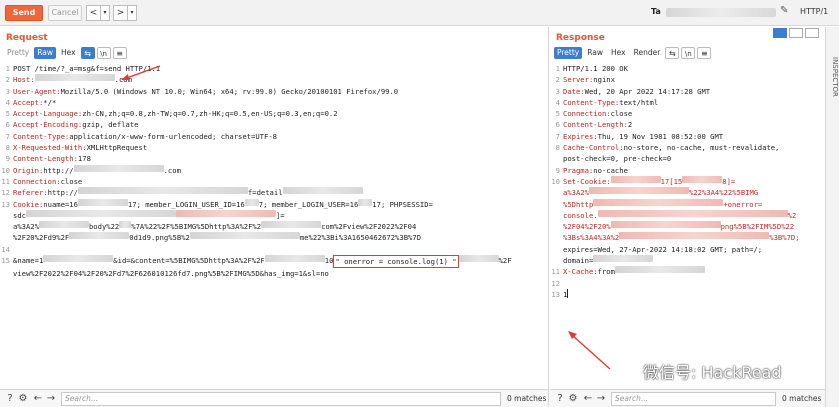  Describe the element at coordinates (555, 283) in the screenshot. I see `code-line: 12` at that location.